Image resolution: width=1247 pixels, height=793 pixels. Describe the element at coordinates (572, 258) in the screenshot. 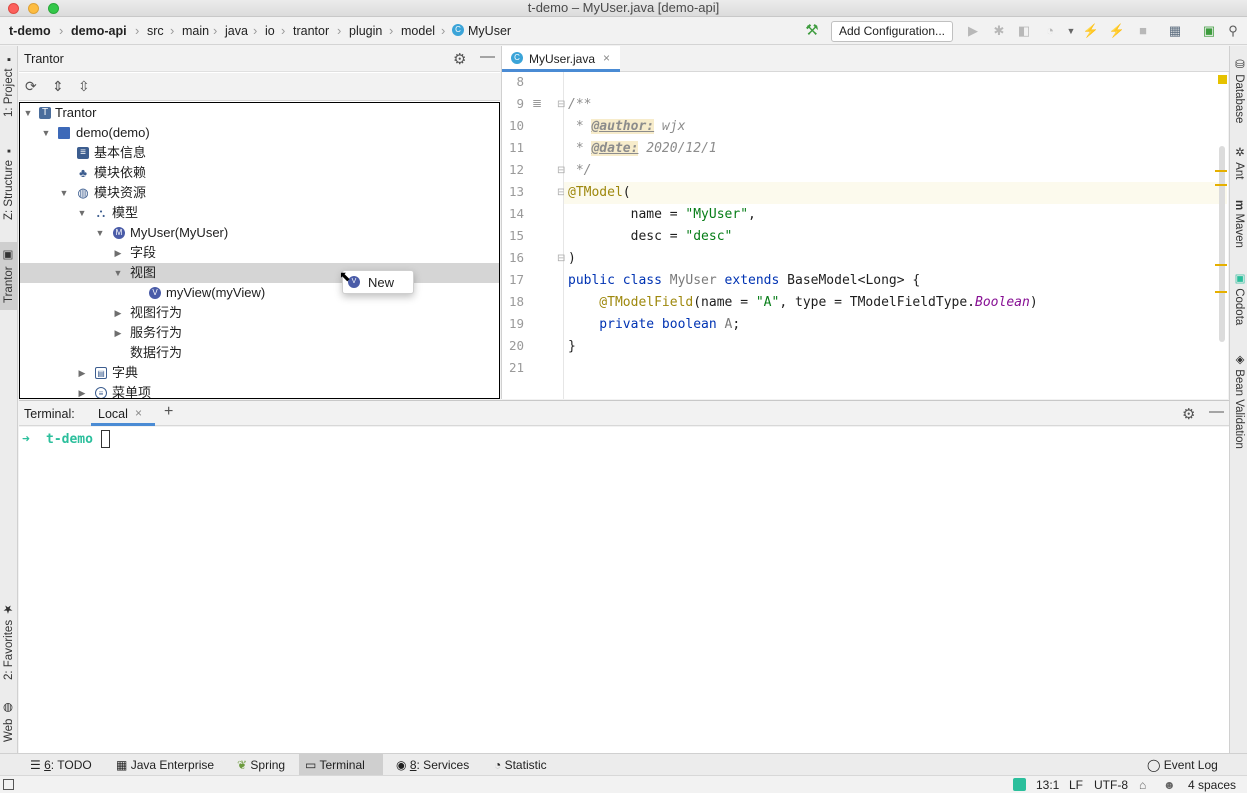

I see `code-line-16: )` at that location.